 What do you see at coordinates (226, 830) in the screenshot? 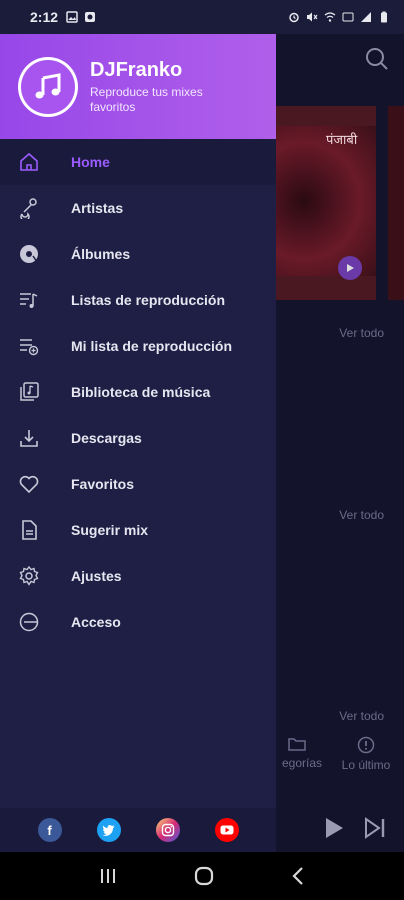
I see `youtube-icon` at bounding box center [226, 830].